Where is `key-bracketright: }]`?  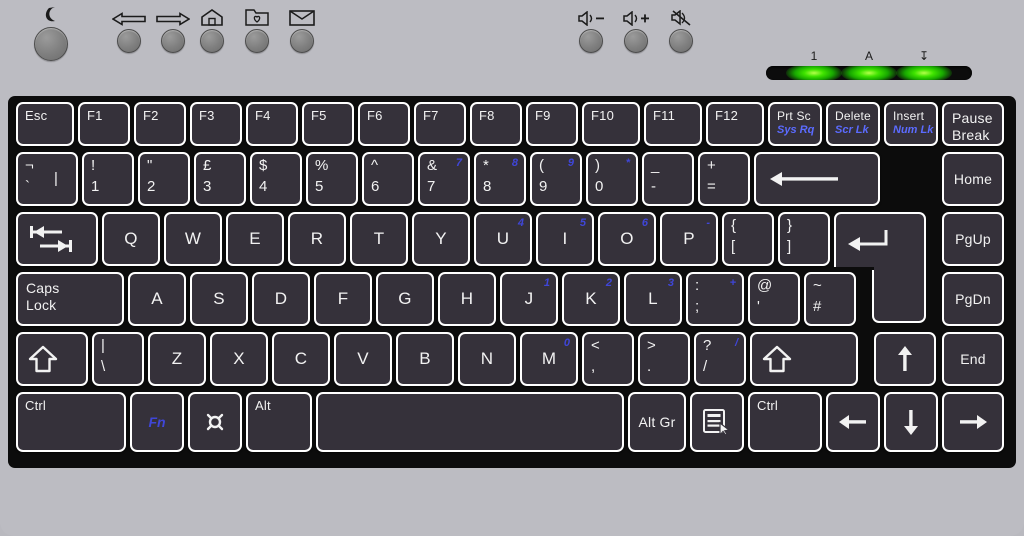
key-bracketright: }] is located at coordinates (804, 239).